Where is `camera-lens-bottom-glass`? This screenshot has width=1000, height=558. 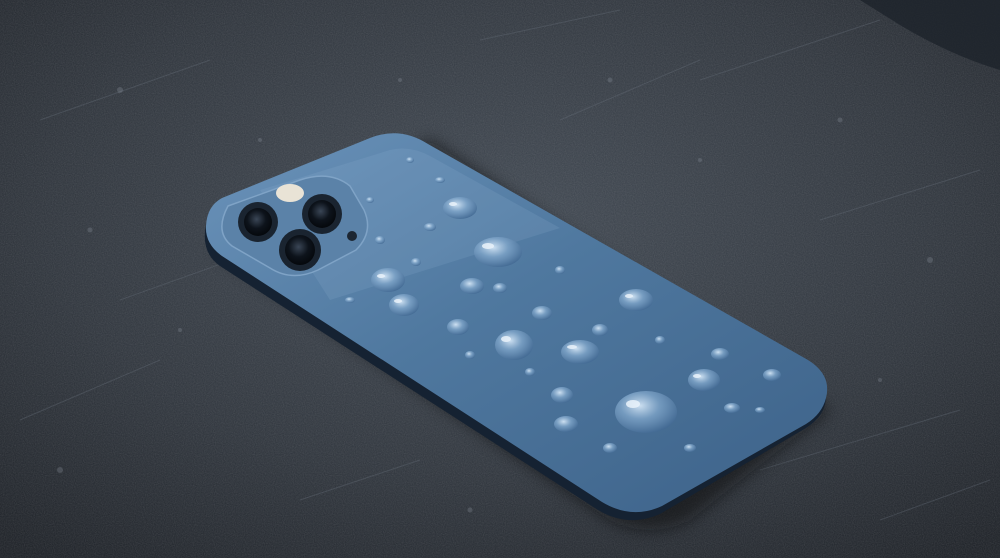 camera-lens-bottom-glass is located at coordinates (300, 250).